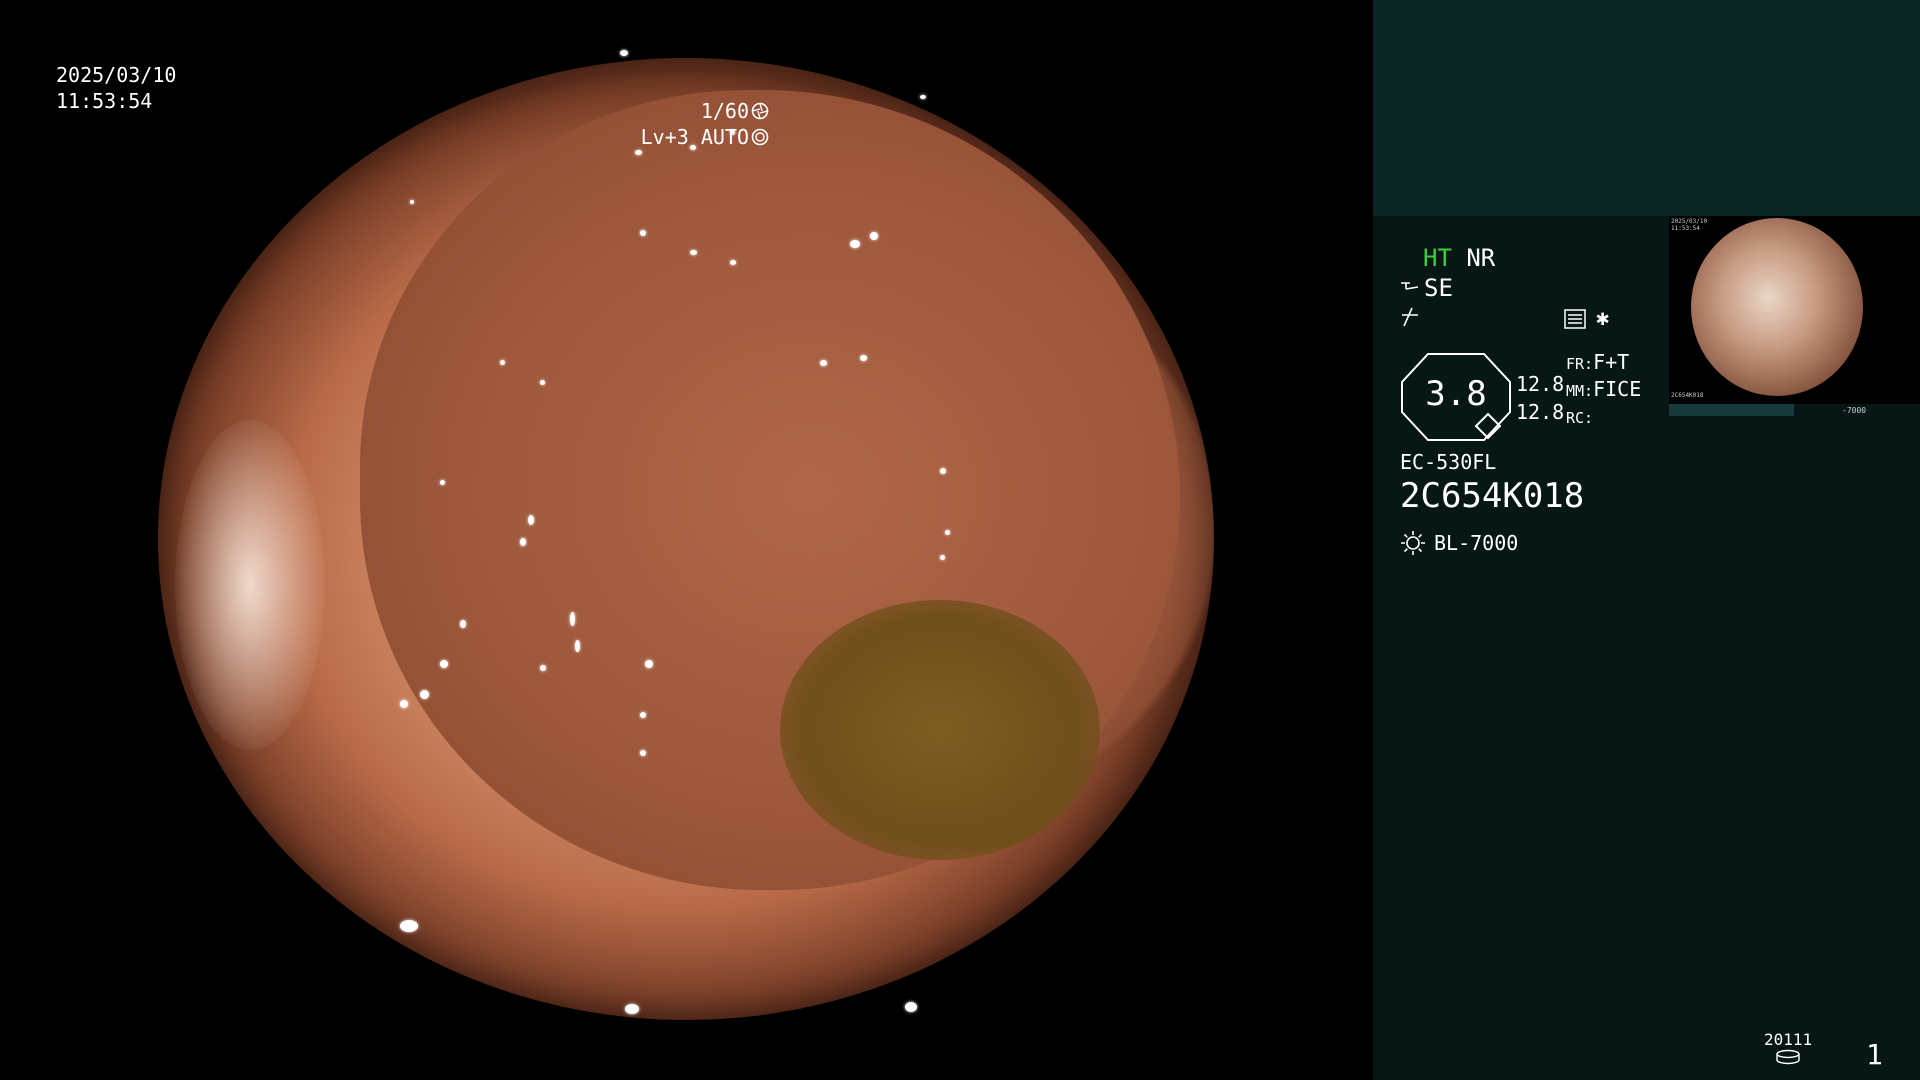 The image size is (1920, 1080). Describe the element at coordinates (1580, 364) in the screenshot. I see `fr-key: FR:` at that location.